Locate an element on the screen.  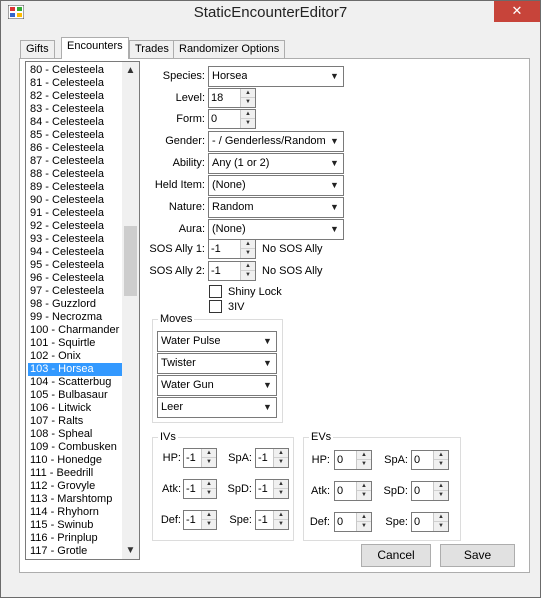
ev-atk-spinner: 0 ▲ ▼ is located at coordinates (353, 491).